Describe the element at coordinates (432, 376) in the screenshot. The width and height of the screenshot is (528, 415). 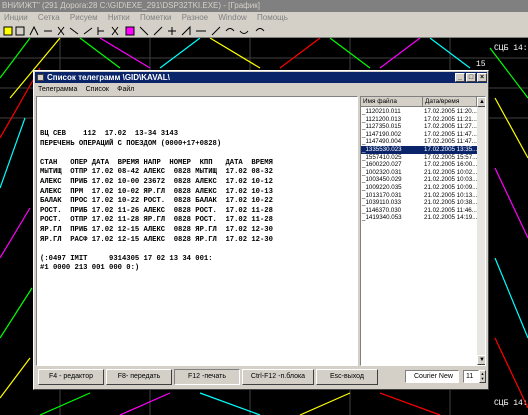
I see `font-select: Courier New` at that location.